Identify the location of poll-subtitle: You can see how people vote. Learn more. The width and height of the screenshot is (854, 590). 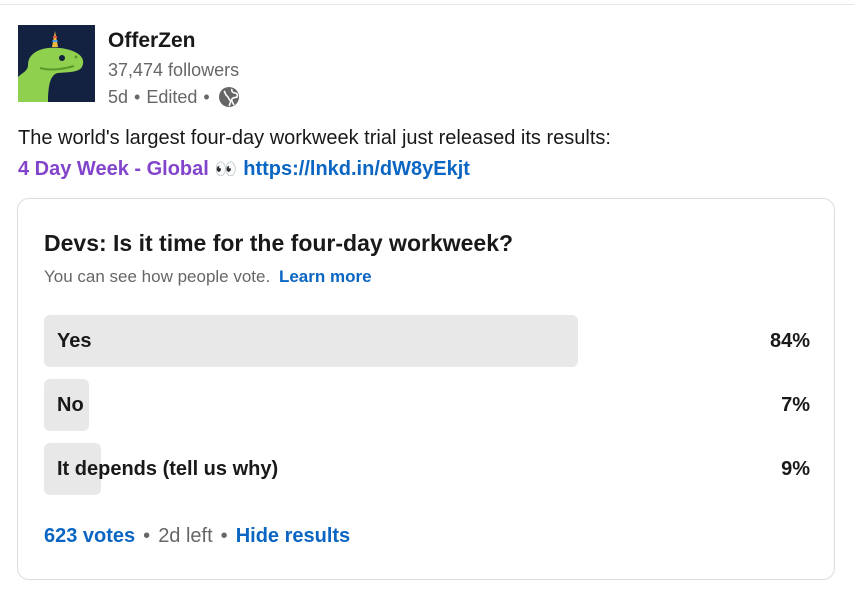
(208, 277).